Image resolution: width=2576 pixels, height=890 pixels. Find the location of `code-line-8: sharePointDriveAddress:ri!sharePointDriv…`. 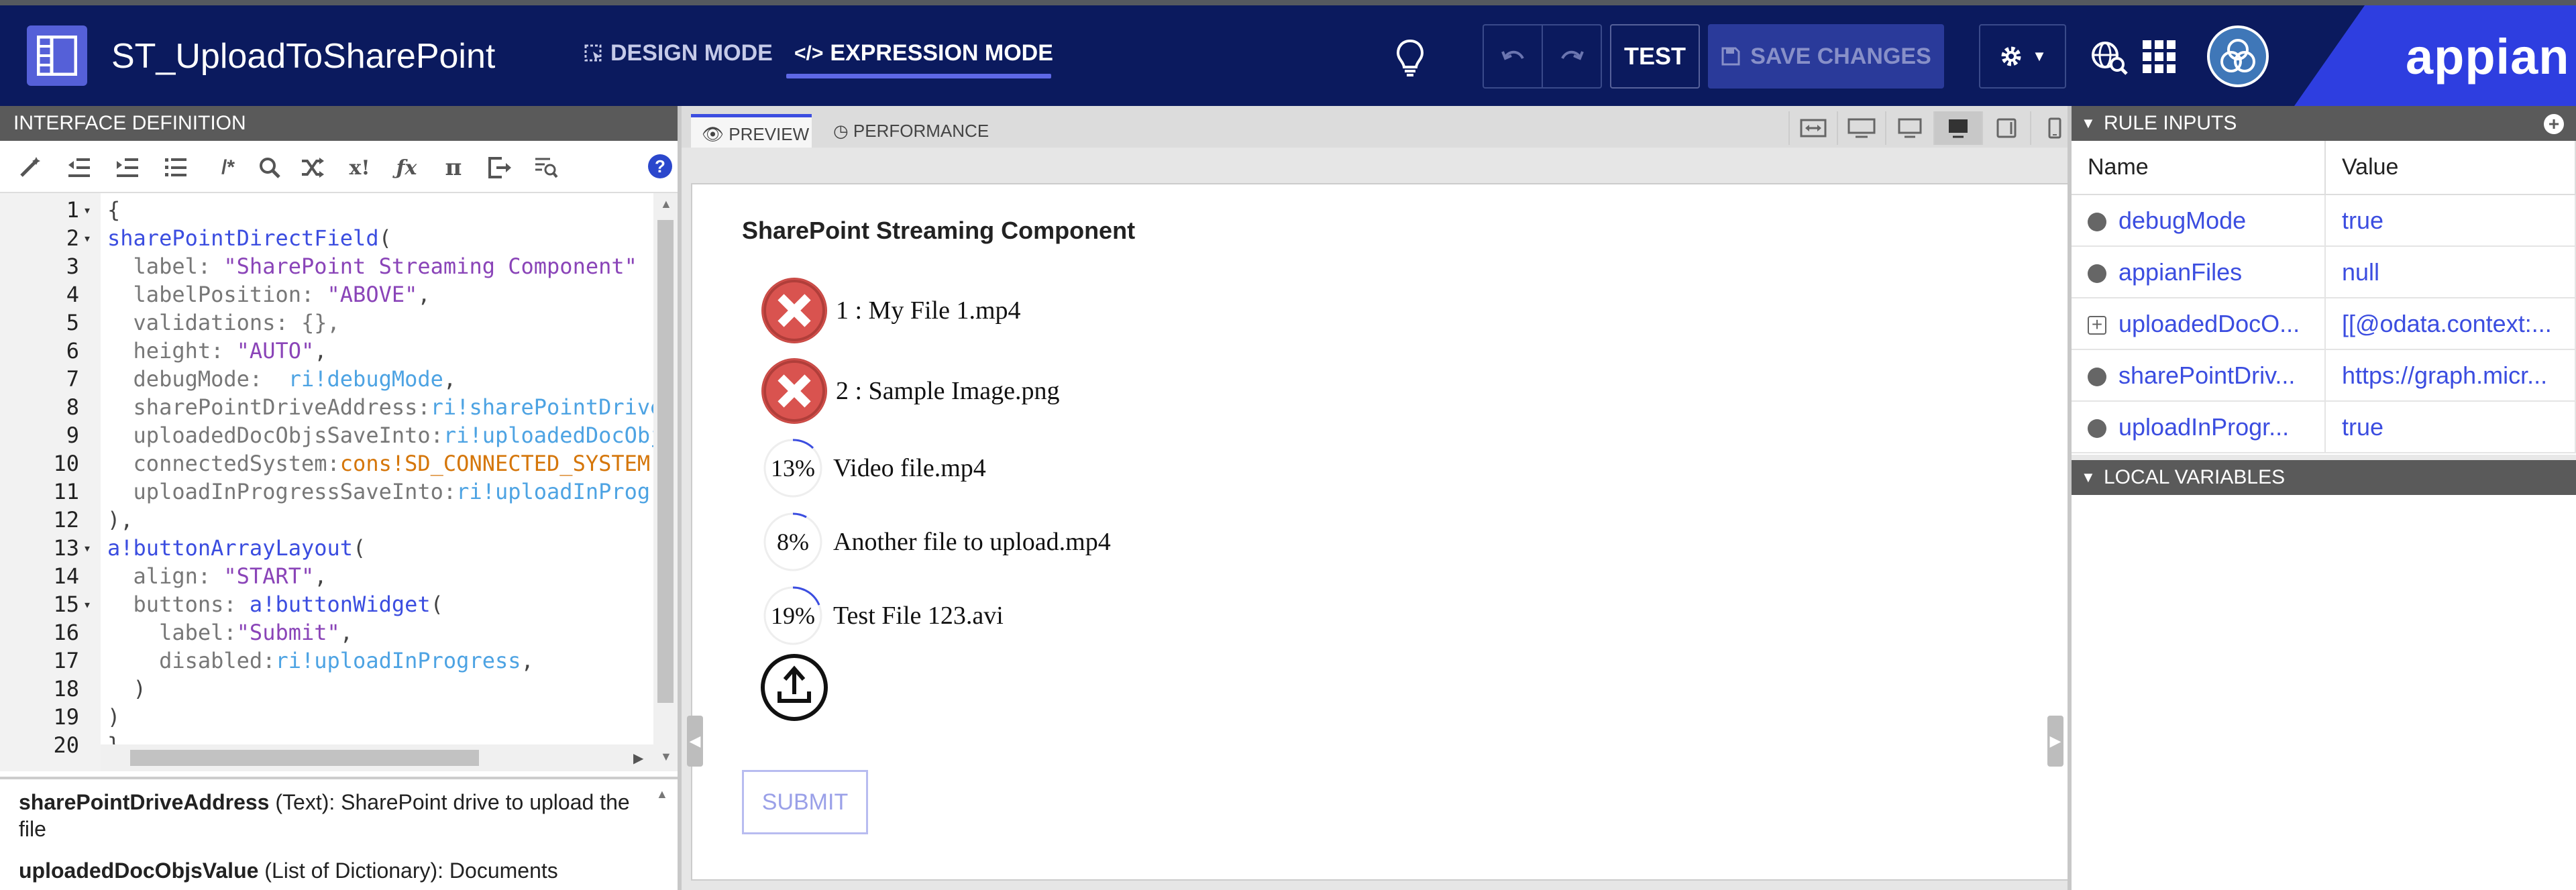

code-line-8: sharePointDriveAddress:ri!sharePointDriv… is located at coordinates (392, 407).